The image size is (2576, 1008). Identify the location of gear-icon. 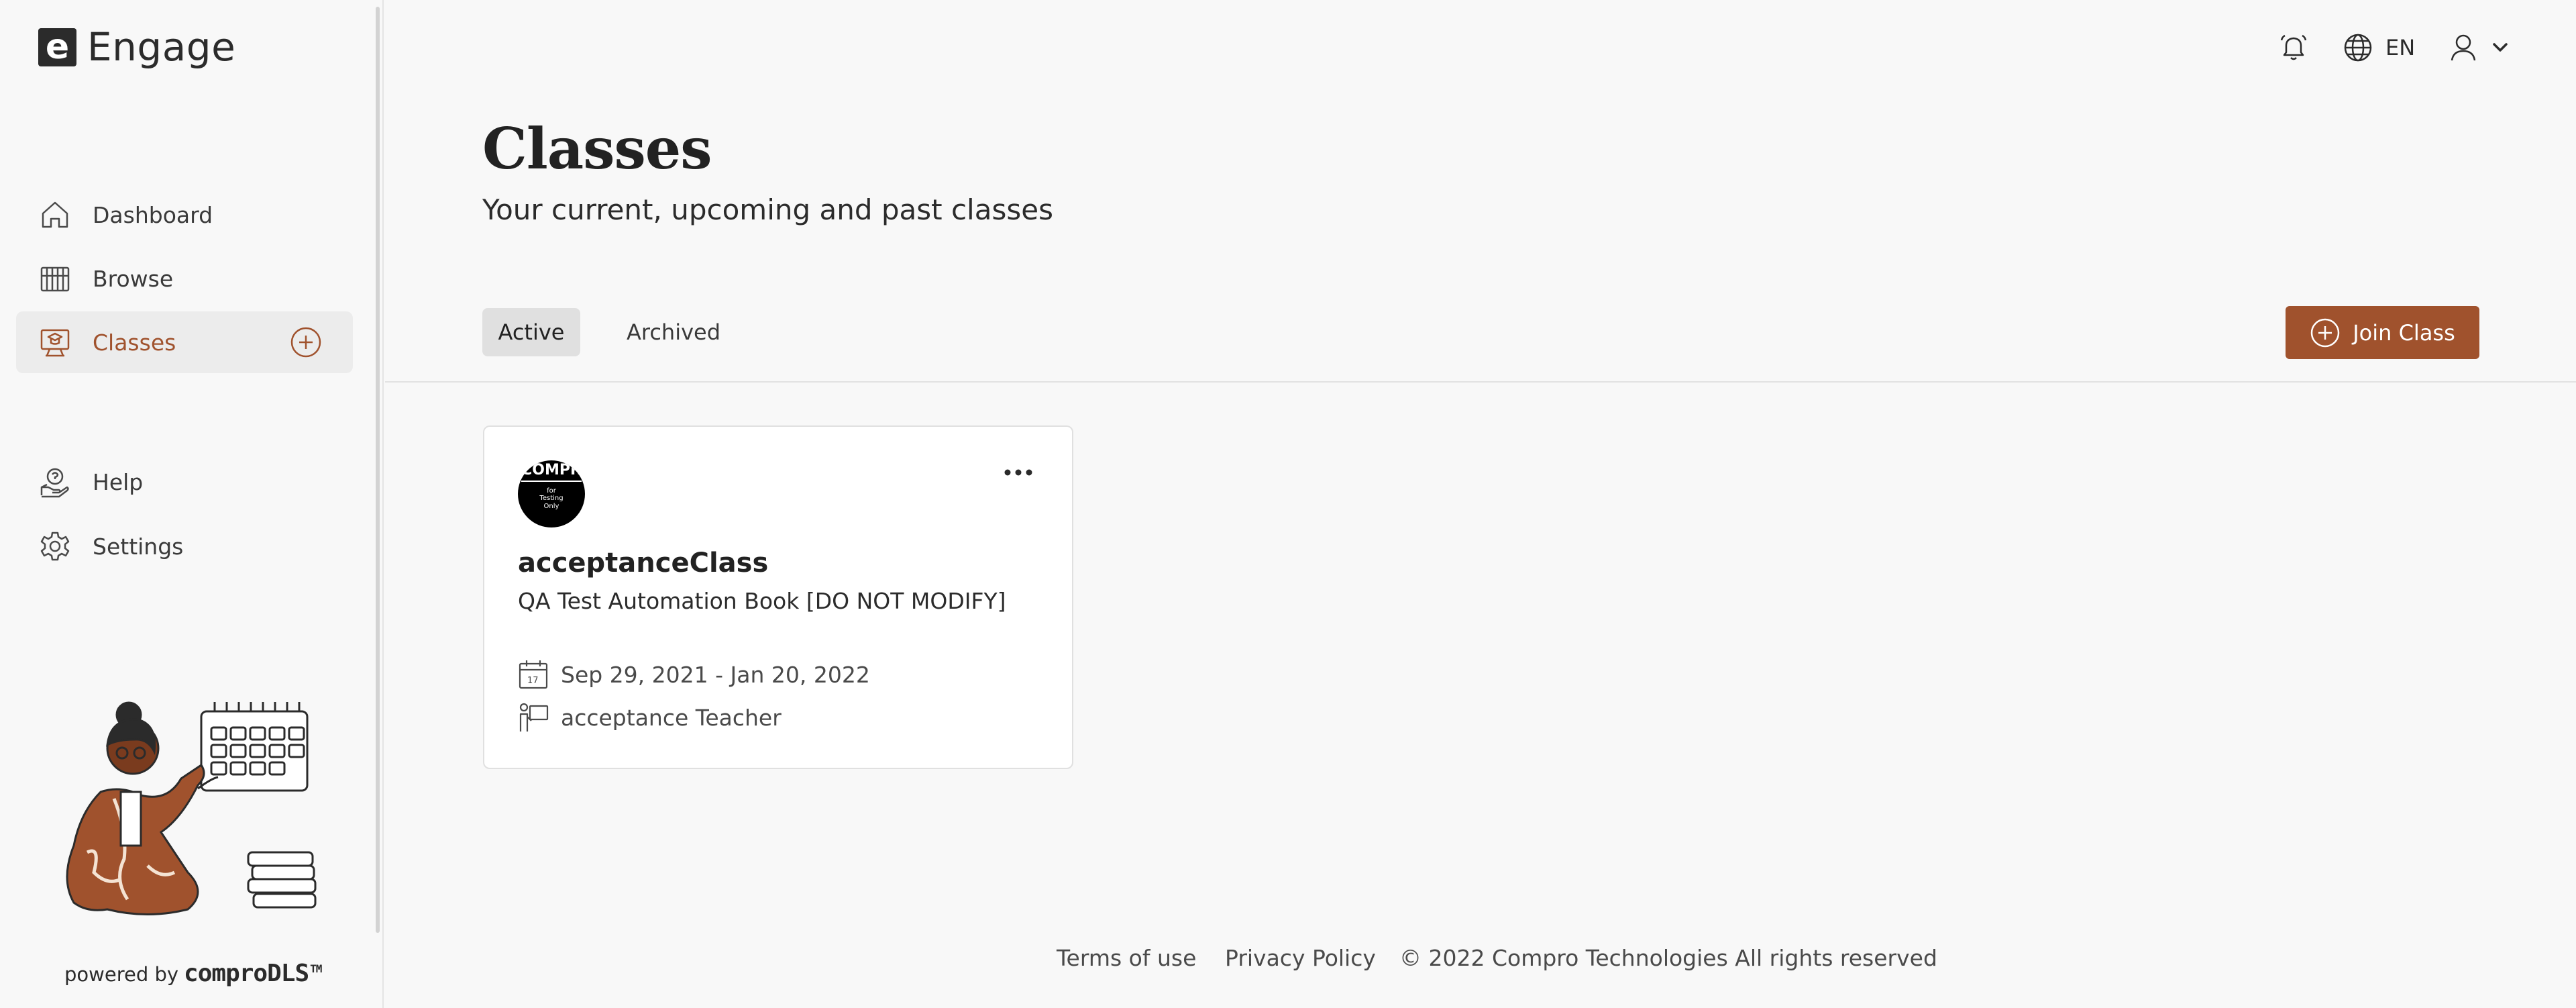
(55, 546).